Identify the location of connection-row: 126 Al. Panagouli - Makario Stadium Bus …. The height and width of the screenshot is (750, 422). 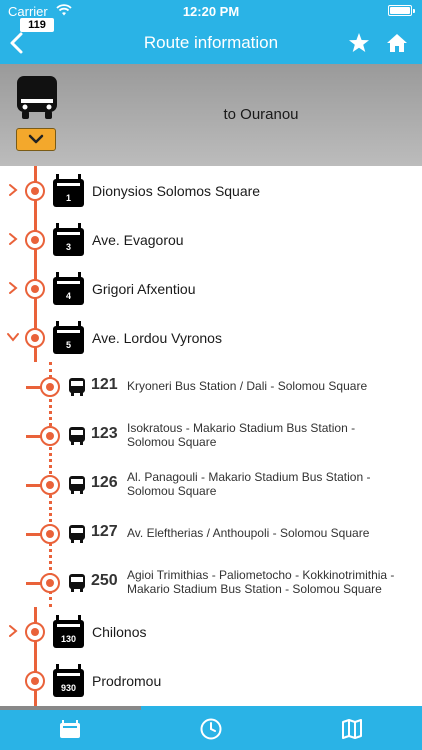
(211, 484).